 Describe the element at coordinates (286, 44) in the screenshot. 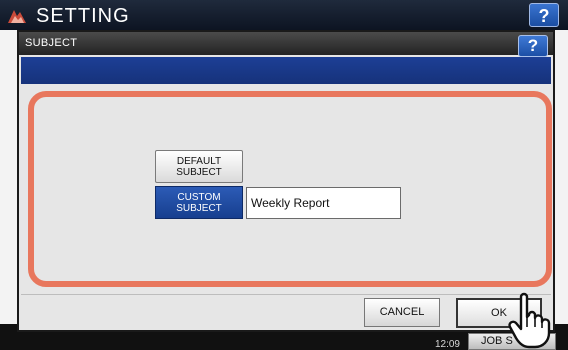

I see `dialog-title-bar: SUBJECT ?` at that location.